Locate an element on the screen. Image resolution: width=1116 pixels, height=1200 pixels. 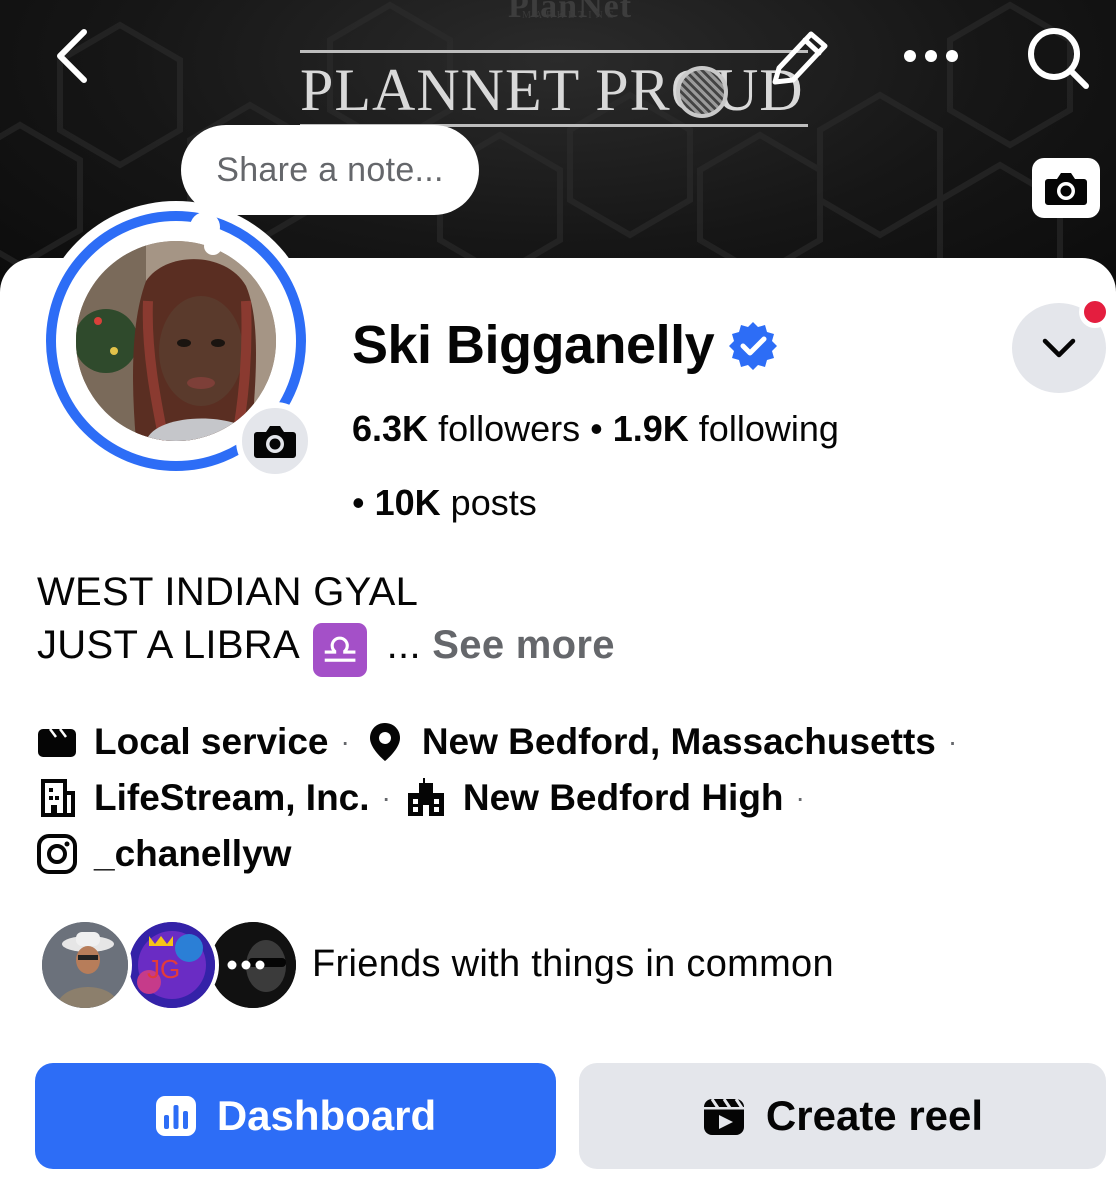
dashboard-button: Dashboard is located at coordinates (295, 1116).